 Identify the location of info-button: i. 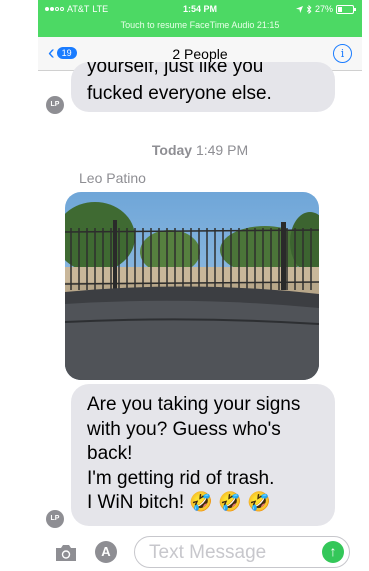
(342, 53).